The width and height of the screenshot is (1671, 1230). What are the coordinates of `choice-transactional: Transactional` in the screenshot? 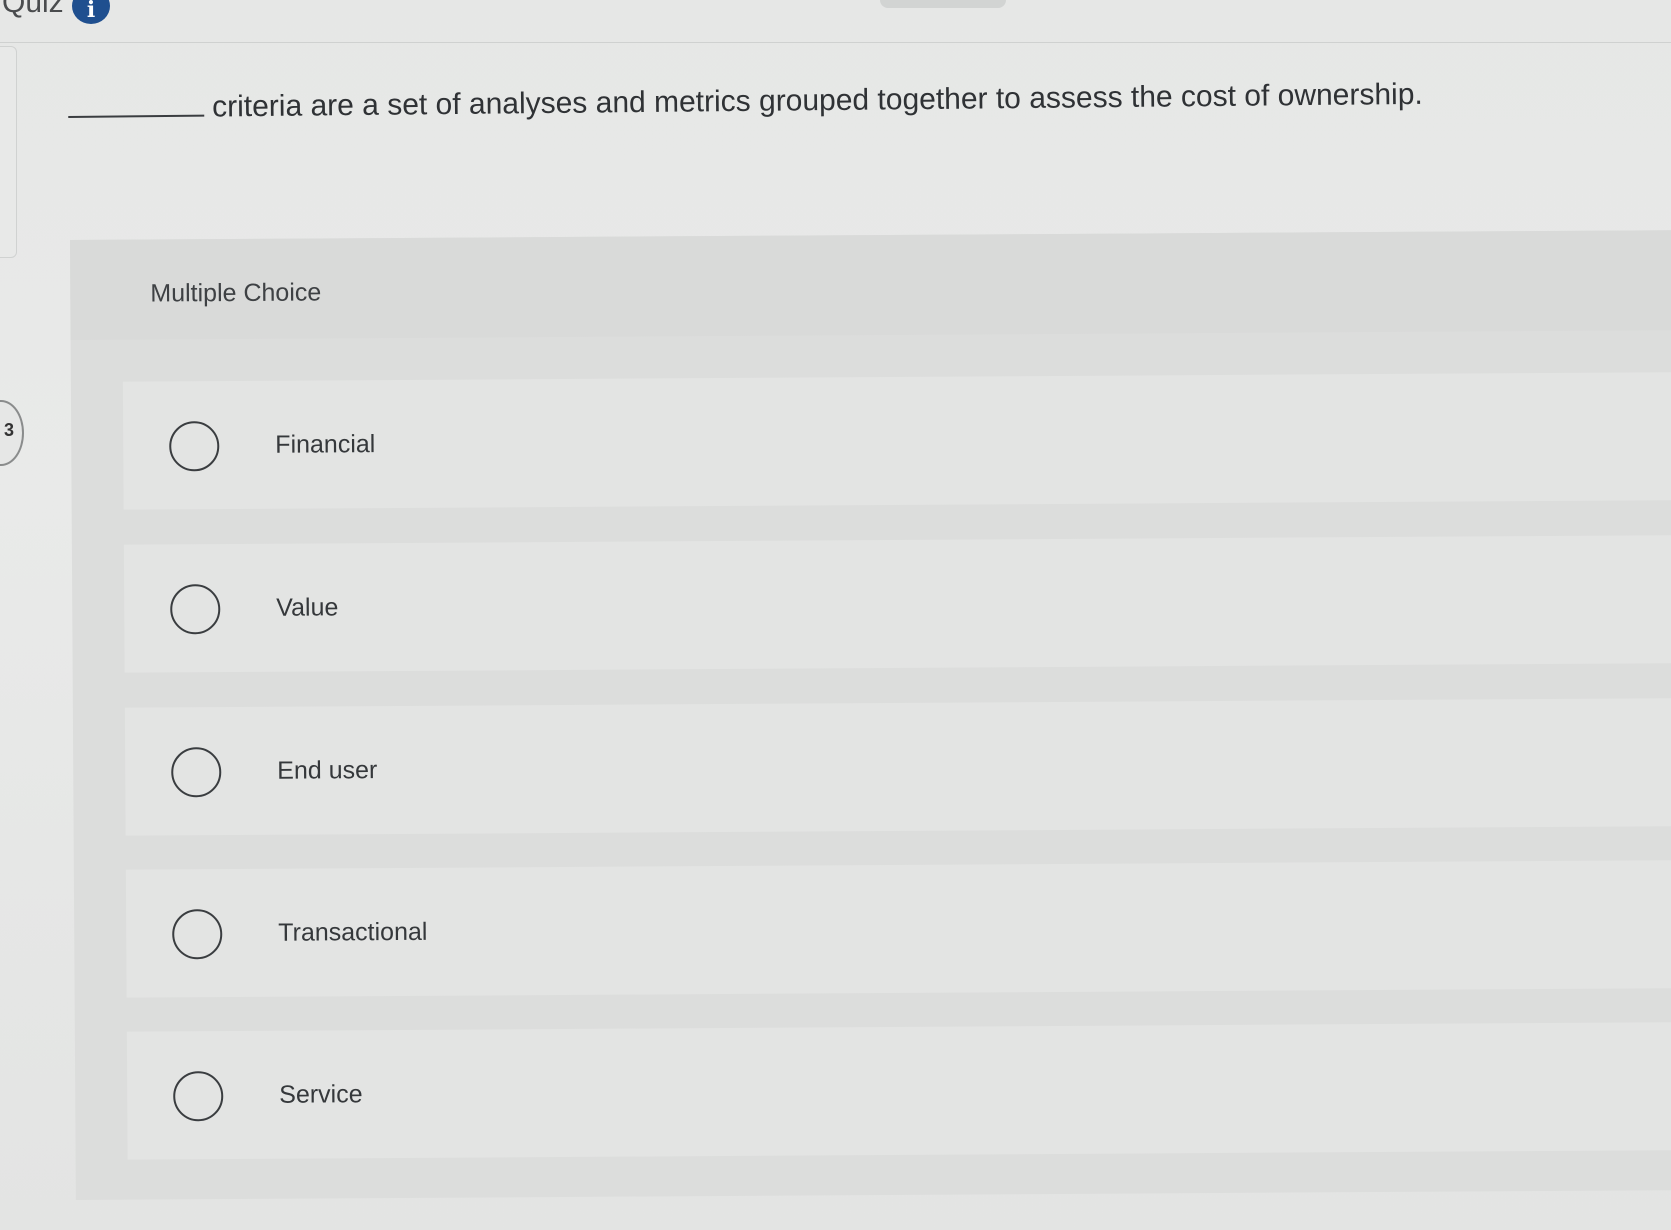 It's located at (898, 929).